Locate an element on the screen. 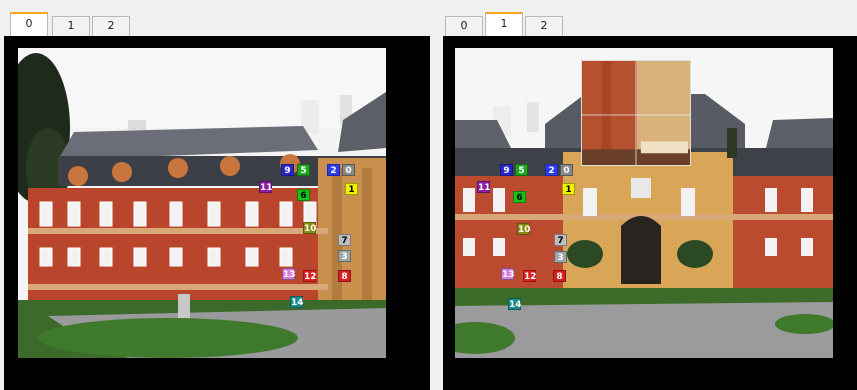  left-marker-12: 12 is located at coordinates (310, 276).